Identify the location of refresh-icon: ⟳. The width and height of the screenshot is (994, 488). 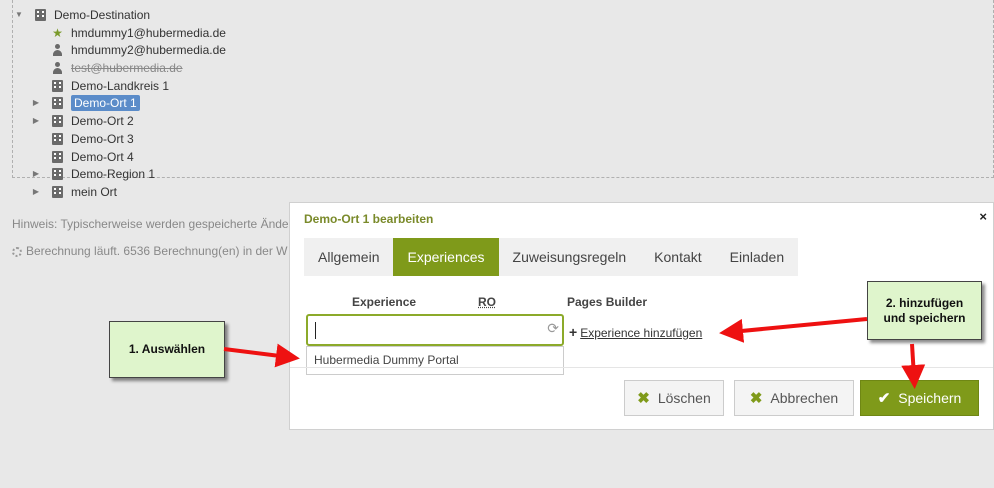
(553, 328).